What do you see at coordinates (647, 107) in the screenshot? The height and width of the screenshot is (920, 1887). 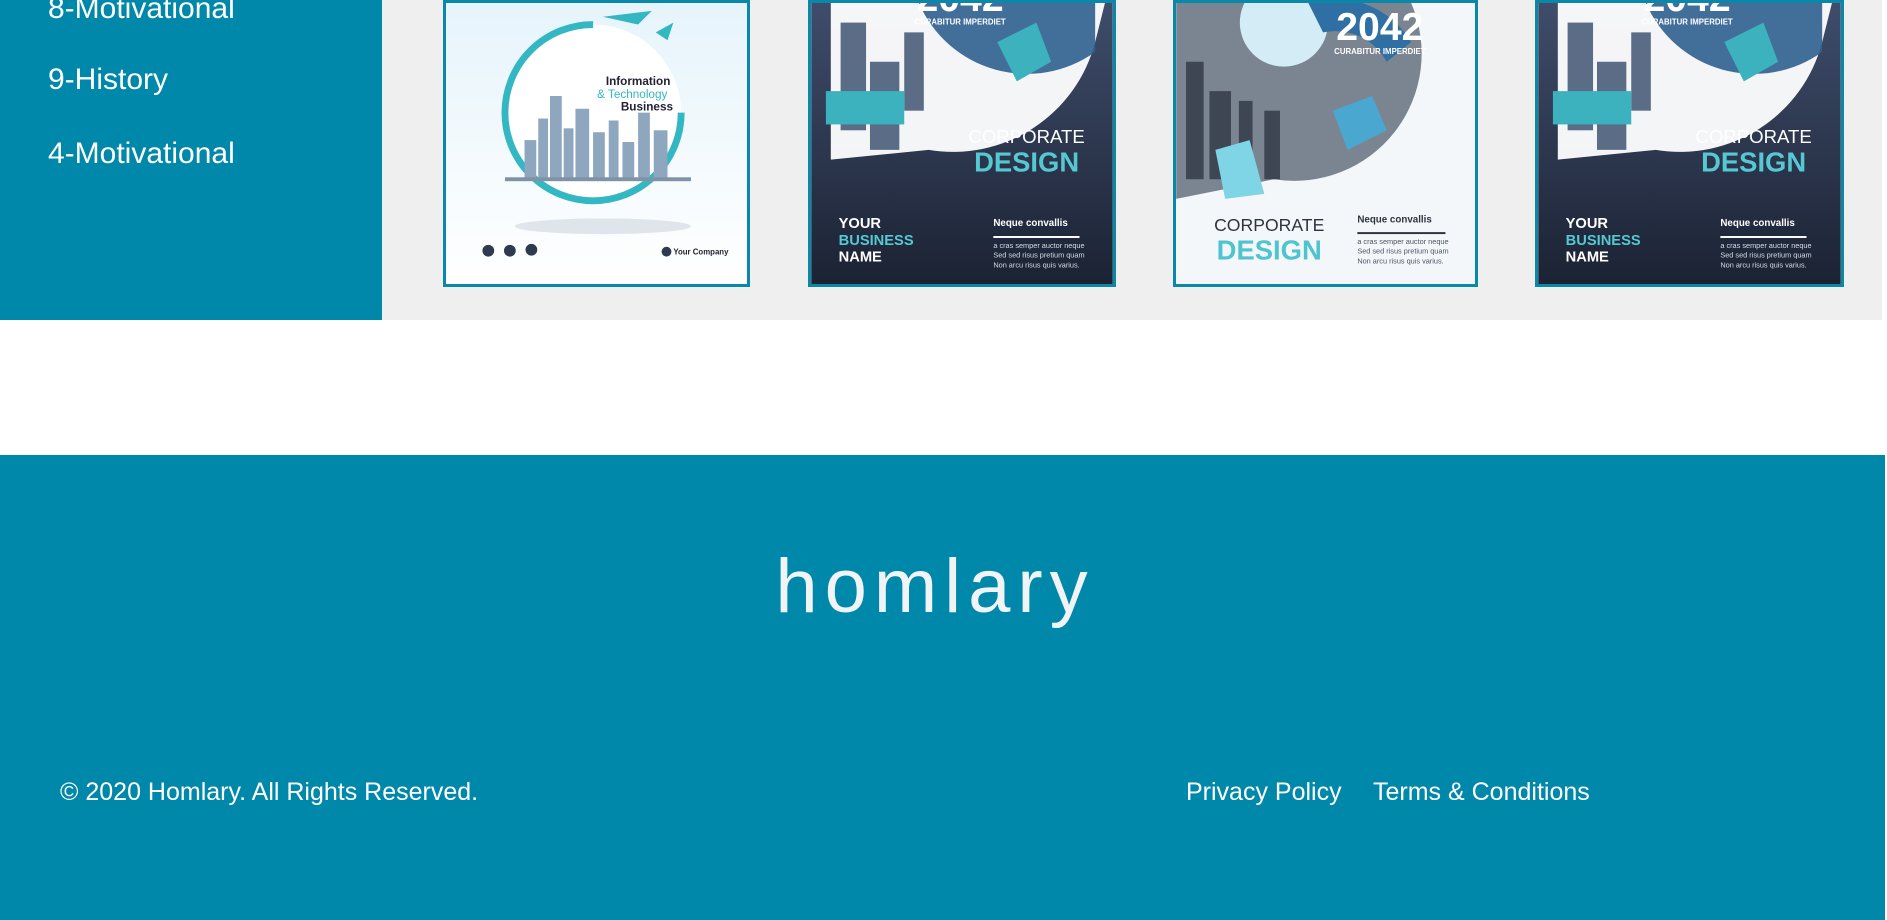 I see `cover-title-line3: Business` at bounding box center [647, 107].